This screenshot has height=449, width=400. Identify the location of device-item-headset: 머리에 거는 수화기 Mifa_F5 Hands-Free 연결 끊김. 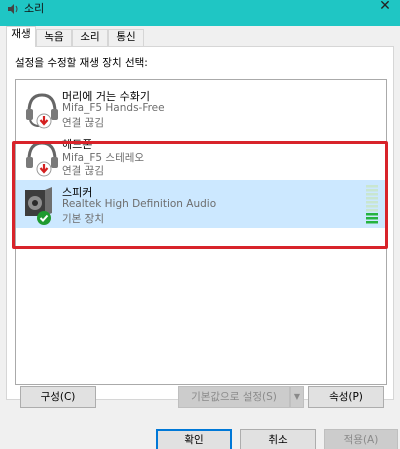
(201, 108).